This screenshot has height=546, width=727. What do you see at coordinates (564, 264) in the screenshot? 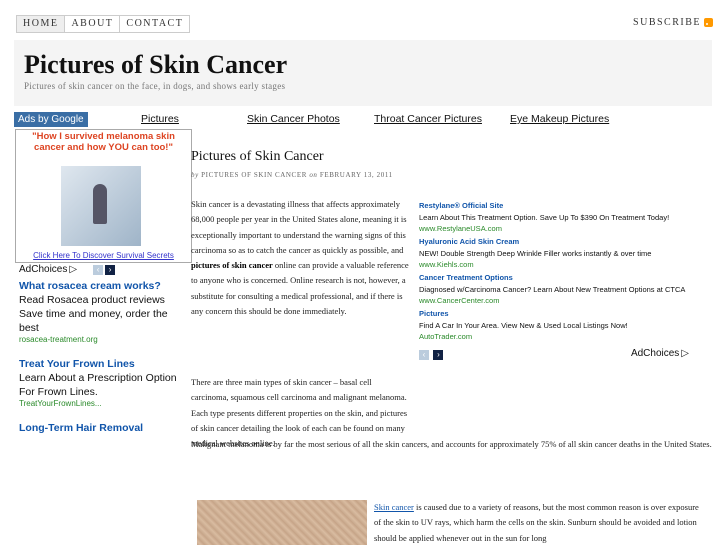
I see `ad-url: www.Kiehls.com` at bounding box center [564, 264].